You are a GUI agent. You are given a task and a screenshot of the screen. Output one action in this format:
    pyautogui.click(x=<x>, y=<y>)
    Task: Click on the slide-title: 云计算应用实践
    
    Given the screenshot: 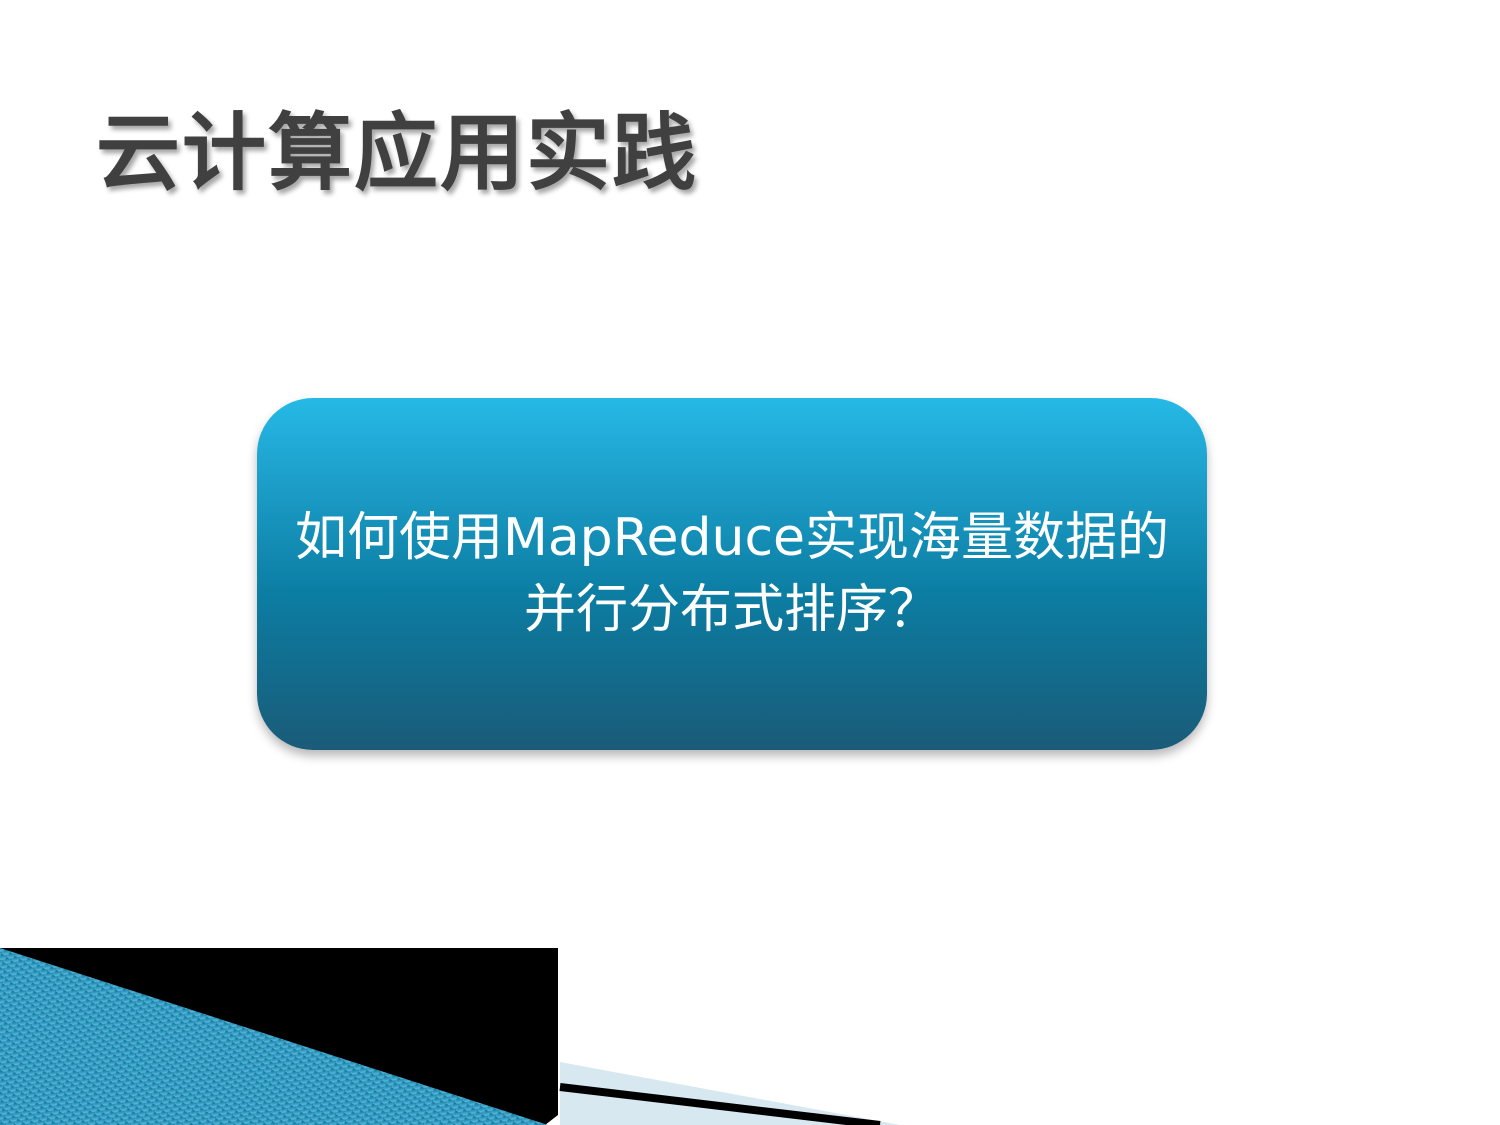 What is the action you would take?
    pyautogui.click(x=397, y=153)
    